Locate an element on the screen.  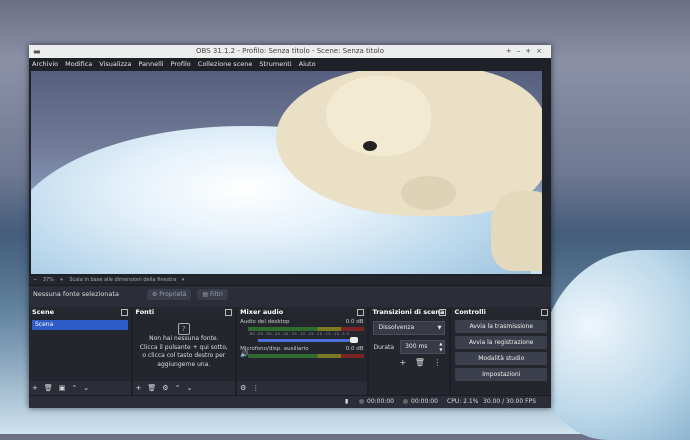
polar-bear-leg is located at coordinates (516, 231).